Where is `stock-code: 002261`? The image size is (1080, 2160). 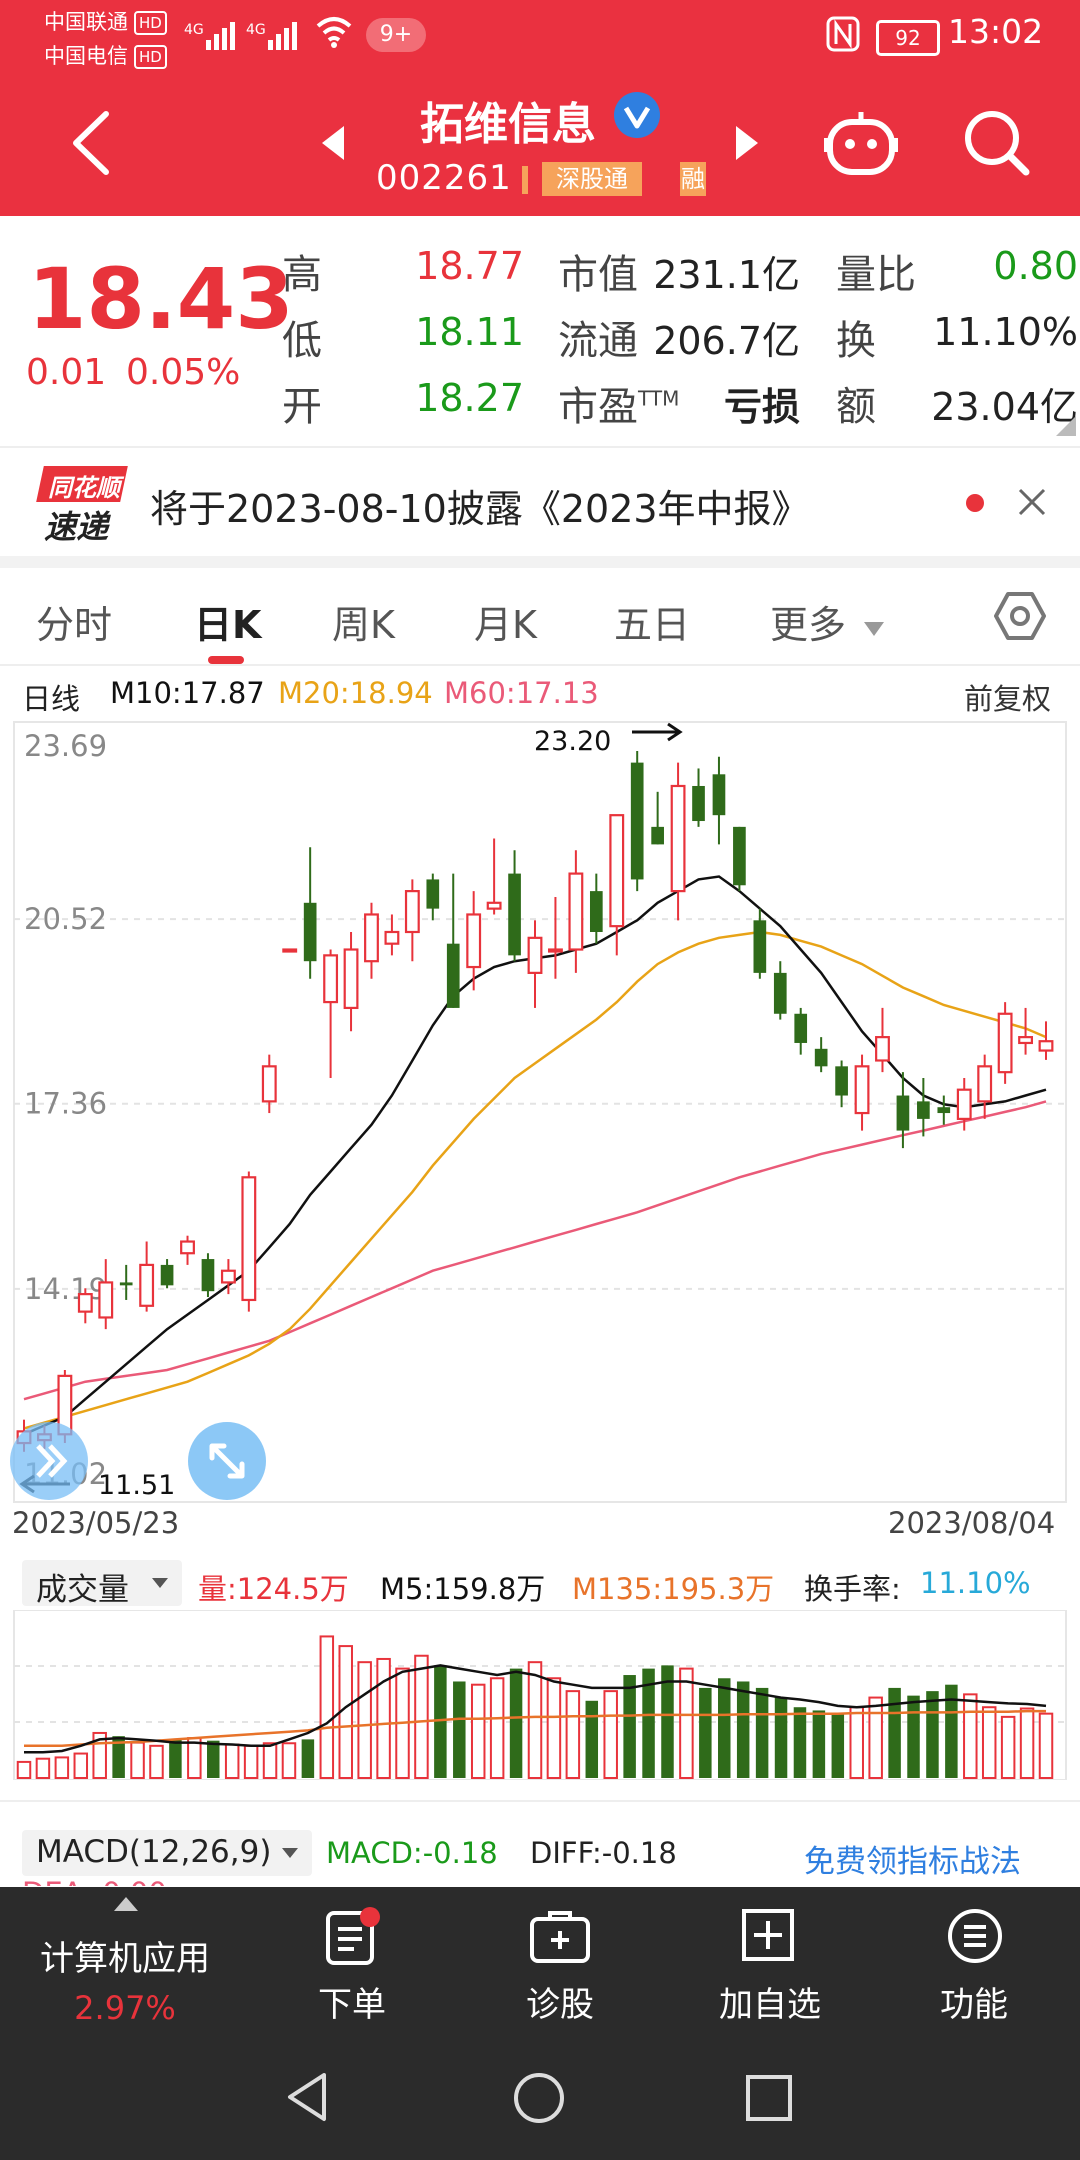
stock-code: 002261 is located at coordinates (444, 178).